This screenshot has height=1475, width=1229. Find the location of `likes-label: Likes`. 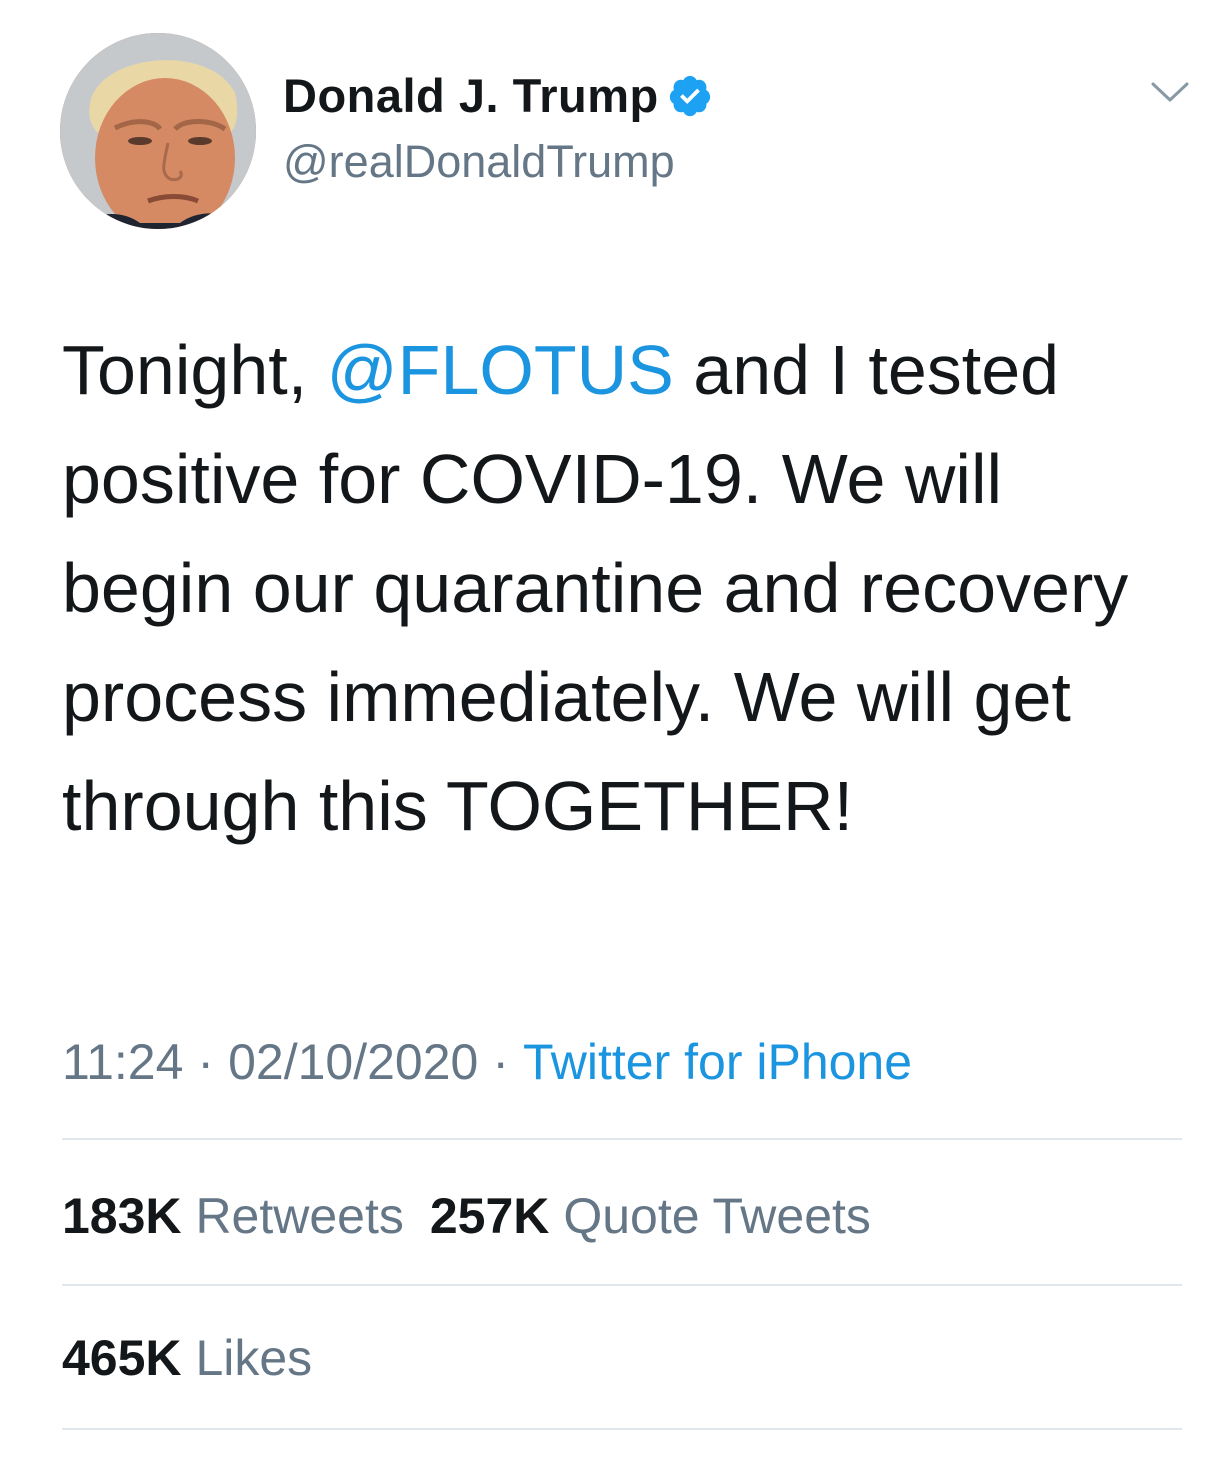

likes-label: Likes is located at coordinates (254, 1358).